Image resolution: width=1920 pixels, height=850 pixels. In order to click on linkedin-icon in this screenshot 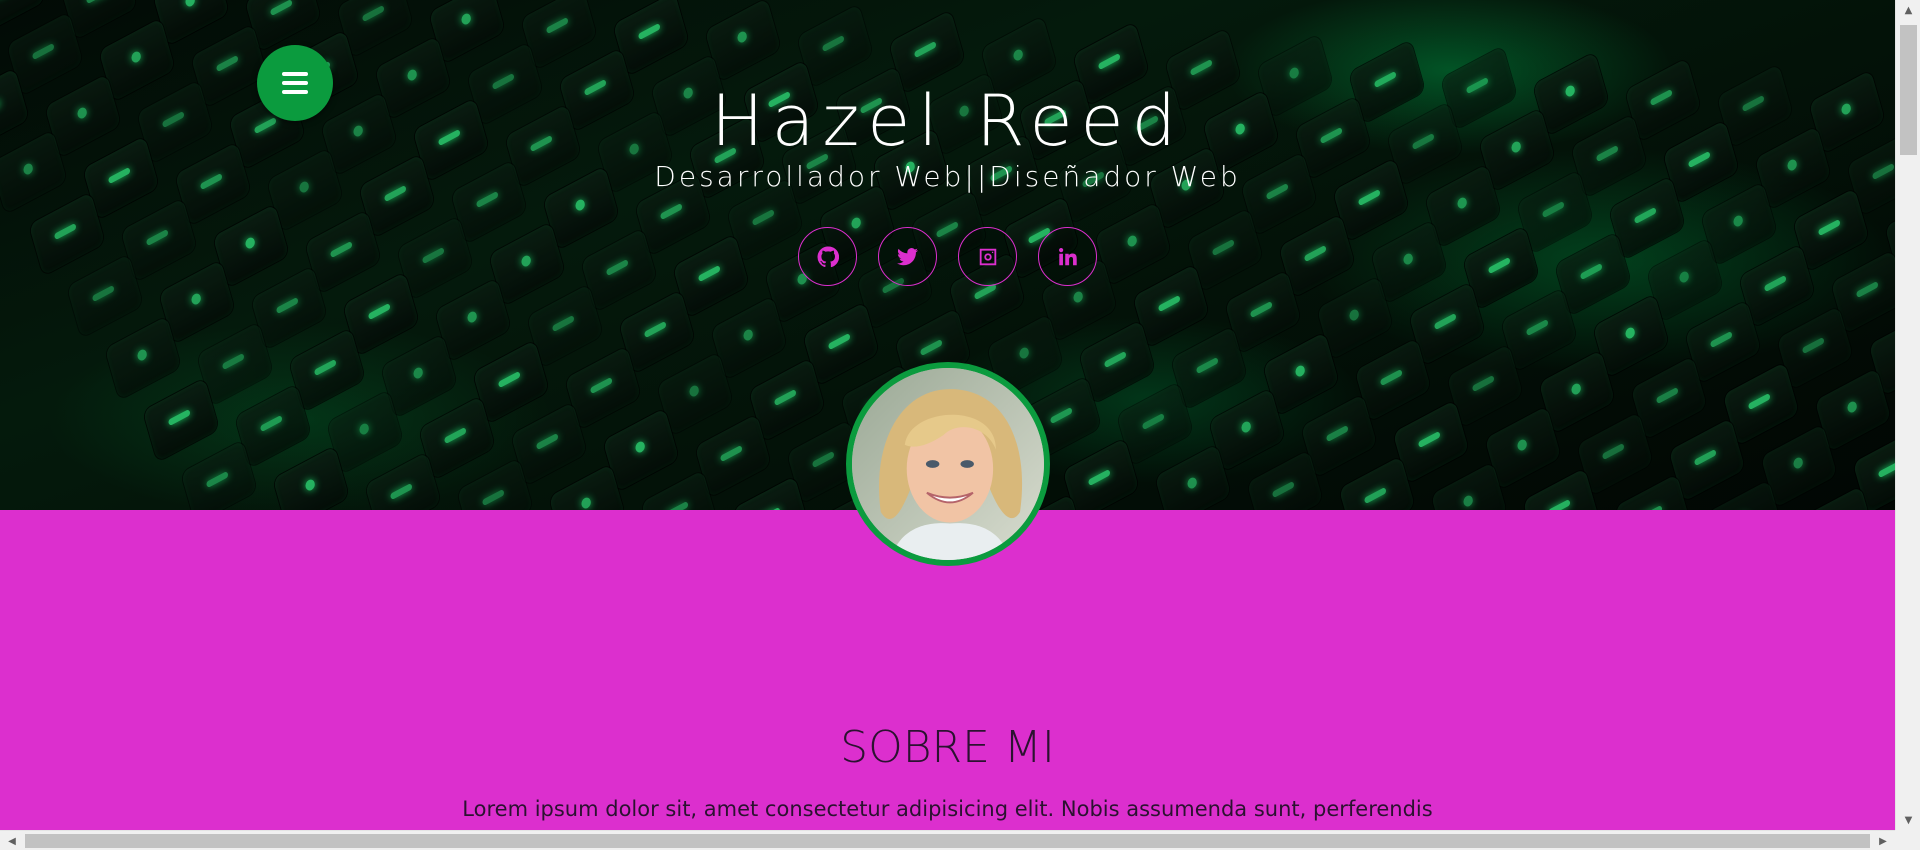, I will do `click(1067, 256)`.